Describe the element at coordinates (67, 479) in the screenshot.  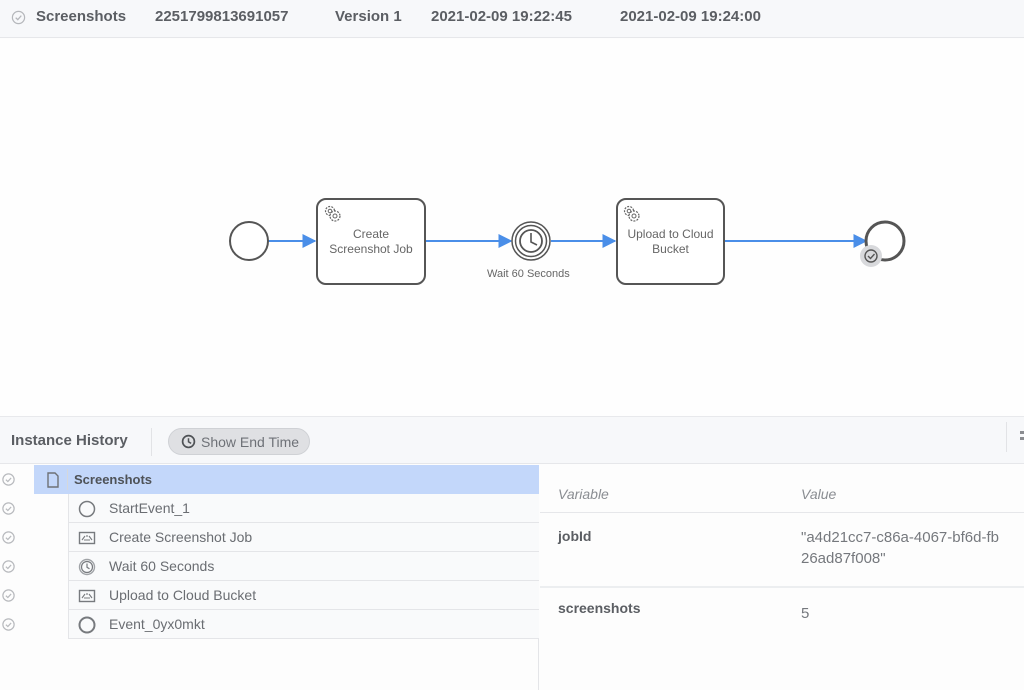
I see `tree-divider` at that location.